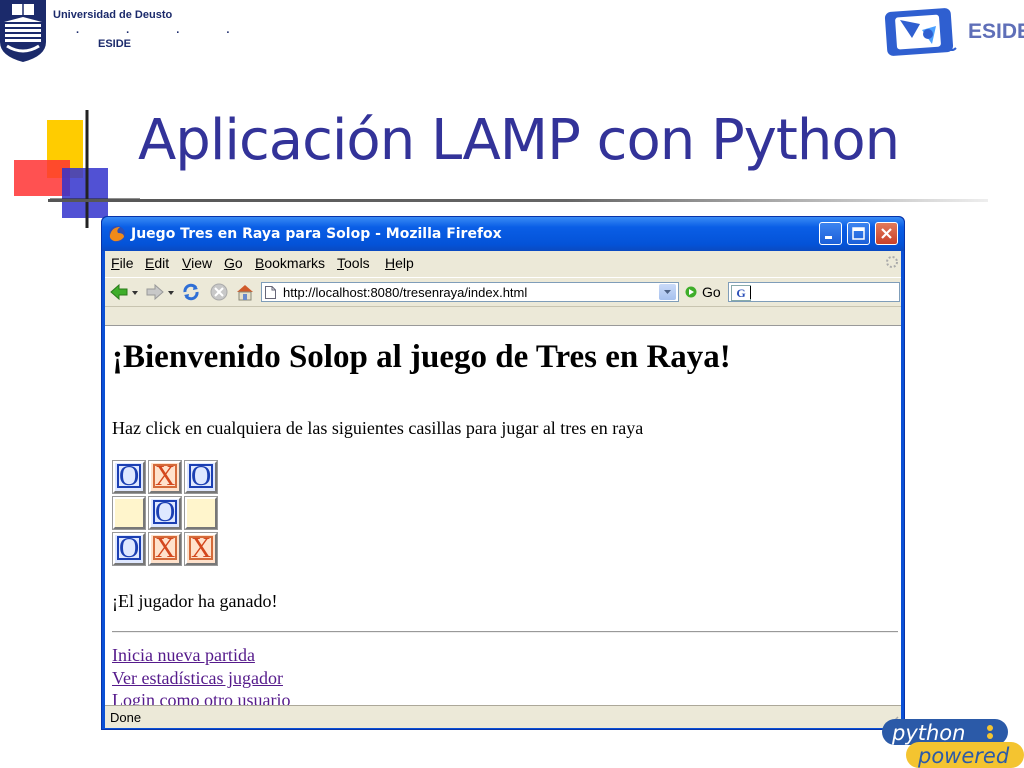  I want to click on menu-go: Go, so click(233, 263).